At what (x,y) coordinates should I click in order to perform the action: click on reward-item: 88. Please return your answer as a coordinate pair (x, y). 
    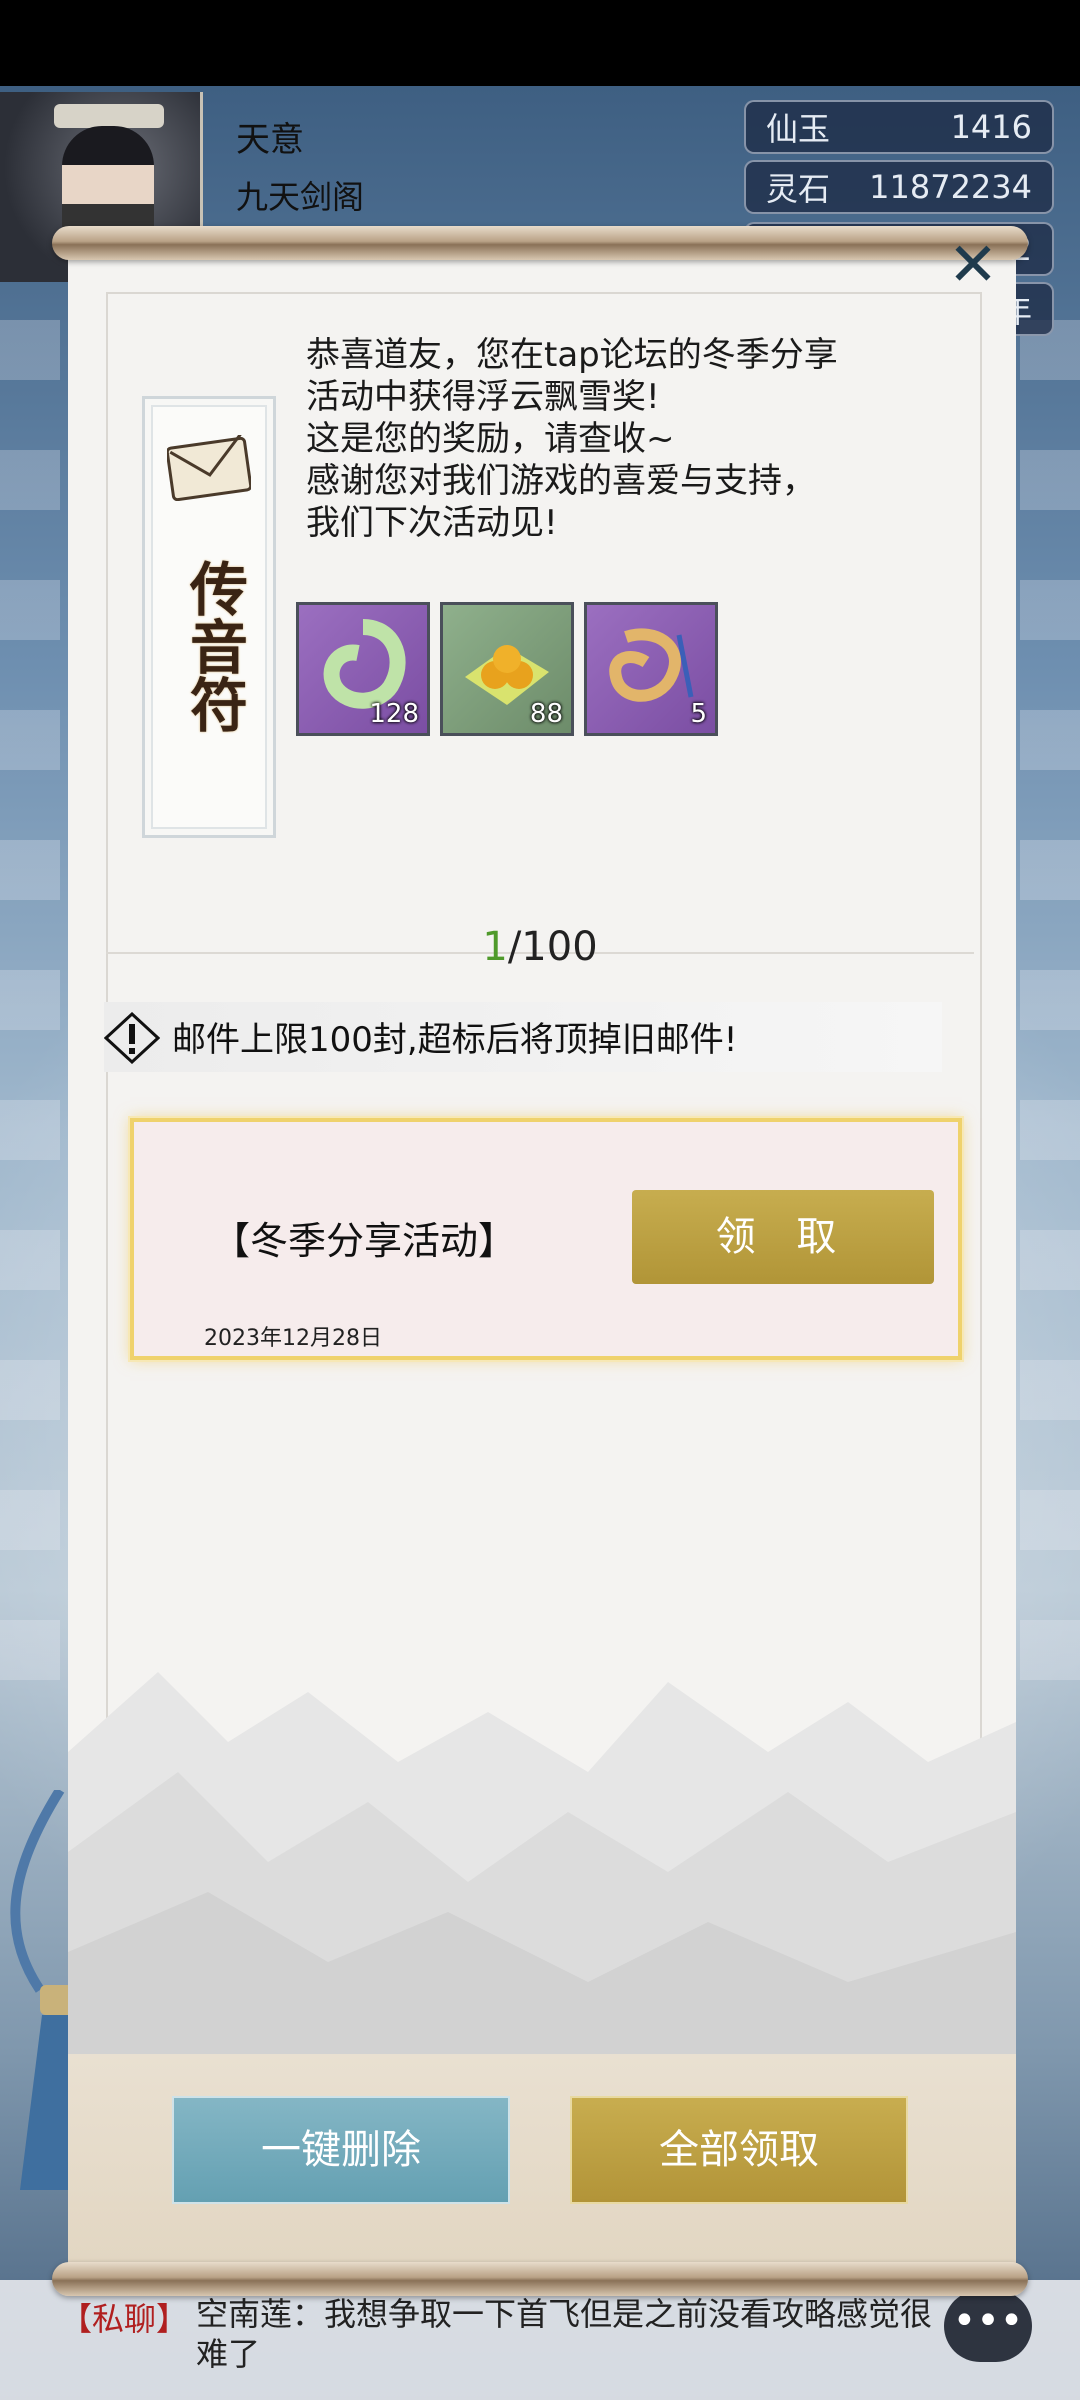
    Looking at the image, I should click on (507, 669).